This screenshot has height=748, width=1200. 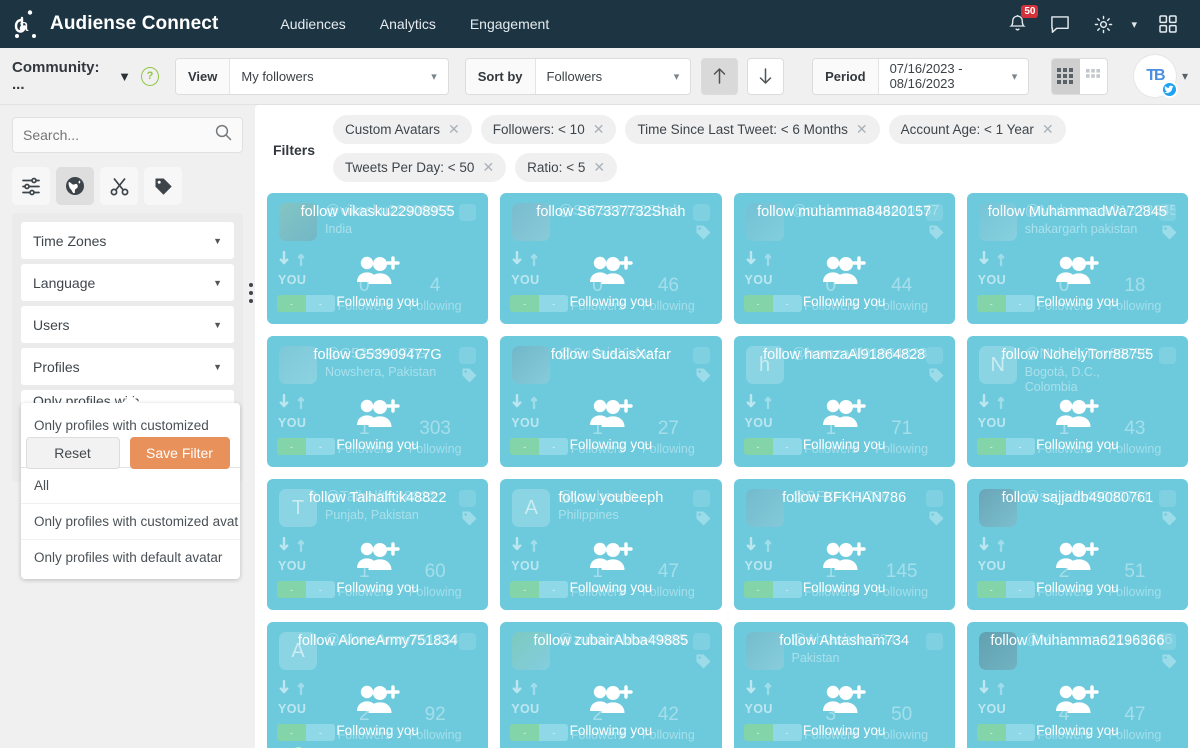 I want to click on filter-chip-time-since-last-tweet: Time Since Last Tweet: < 6 Months ✕, so click(x=752, y=129).